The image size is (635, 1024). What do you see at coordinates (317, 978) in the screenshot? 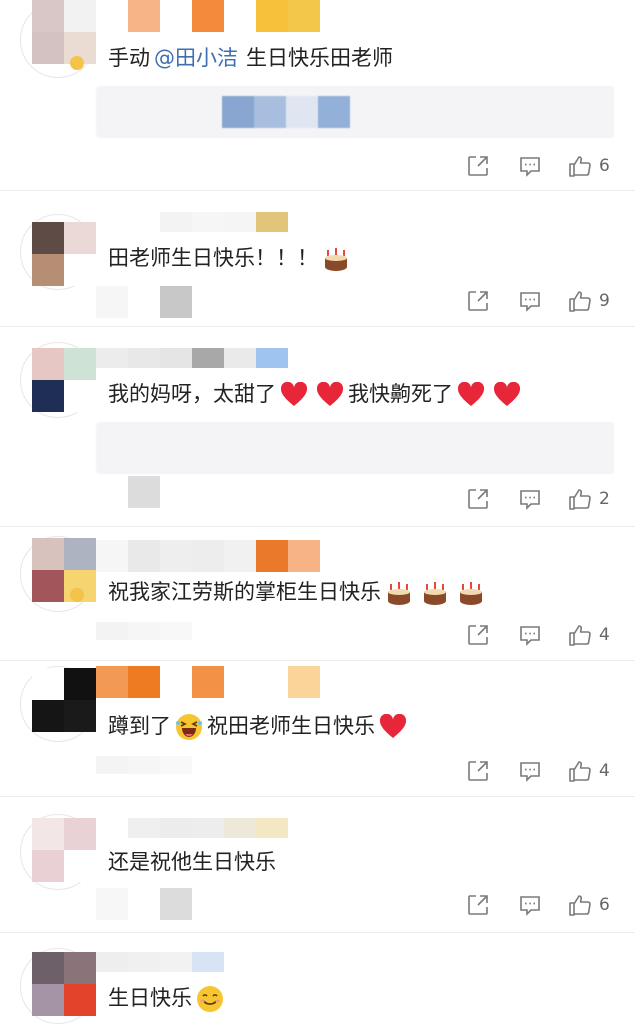
I see `comment-item: 生日快乐` at bounding box center [317, 978].